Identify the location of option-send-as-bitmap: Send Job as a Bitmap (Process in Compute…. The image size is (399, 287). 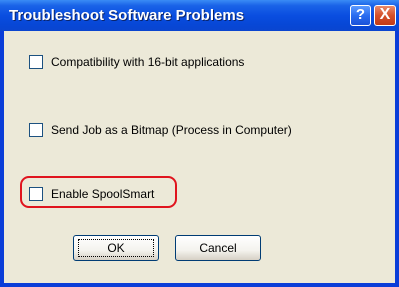
(160, 130).